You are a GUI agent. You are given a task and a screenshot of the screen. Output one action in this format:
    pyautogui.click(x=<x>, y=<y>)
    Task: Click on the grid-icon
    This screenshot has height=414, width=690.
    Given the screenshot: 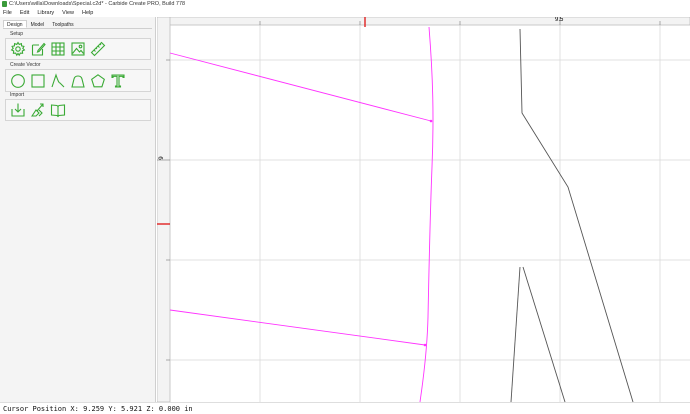 What is the action you would take?
    pyautogui.click(x=58, y=49)
    